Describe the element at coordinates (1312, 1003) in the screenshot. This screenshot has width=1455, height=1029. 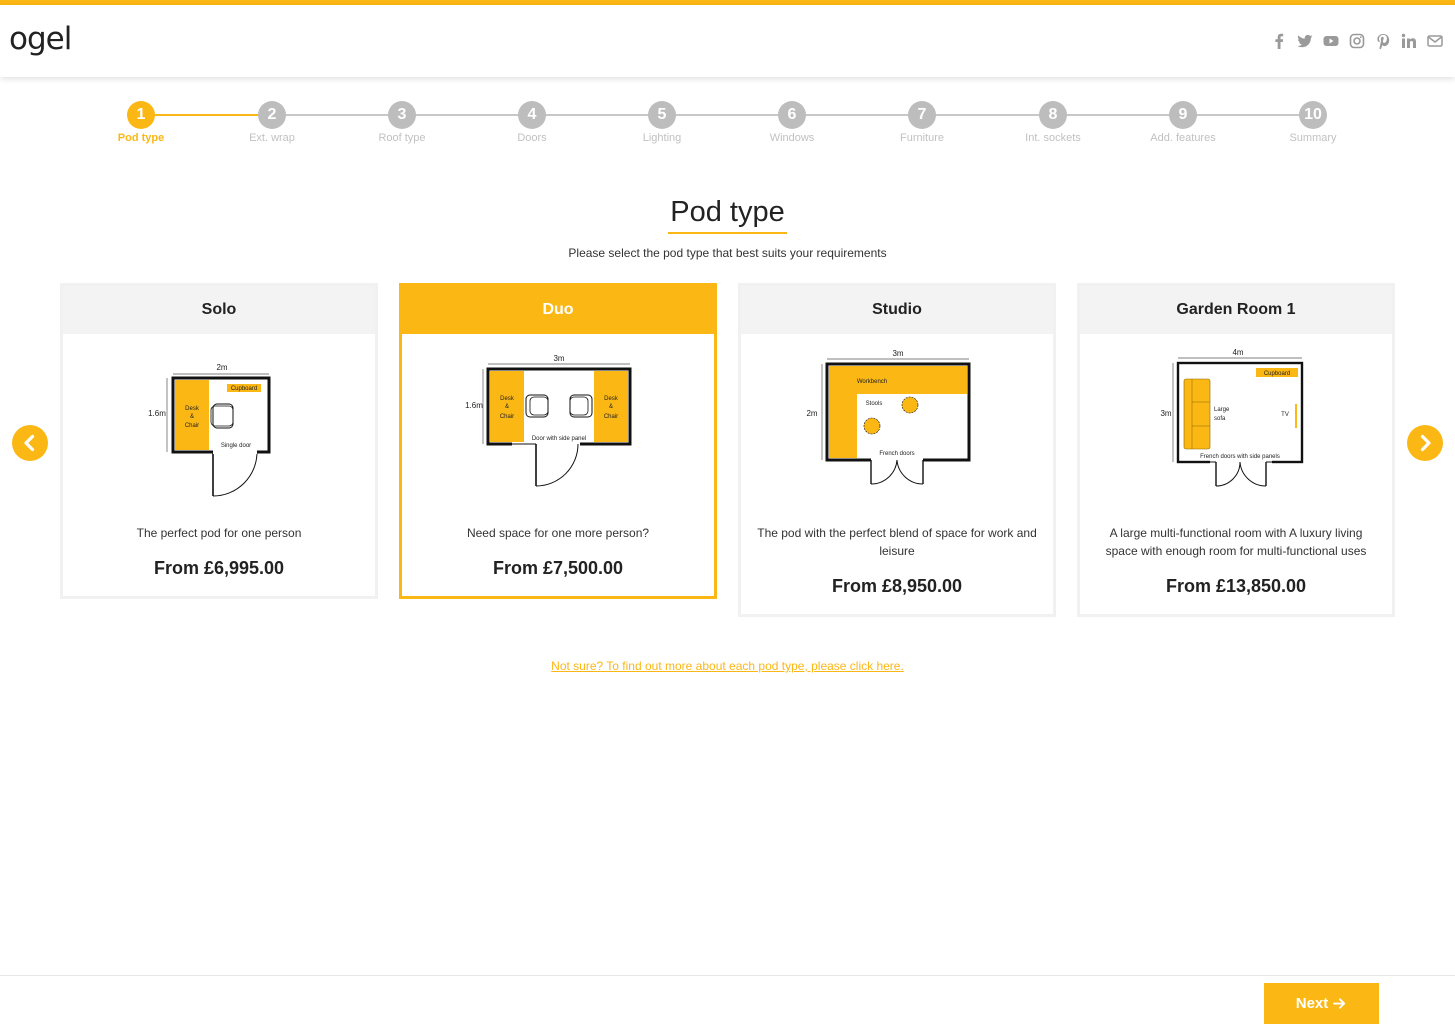
I see `next-button-label: Next` at that location.